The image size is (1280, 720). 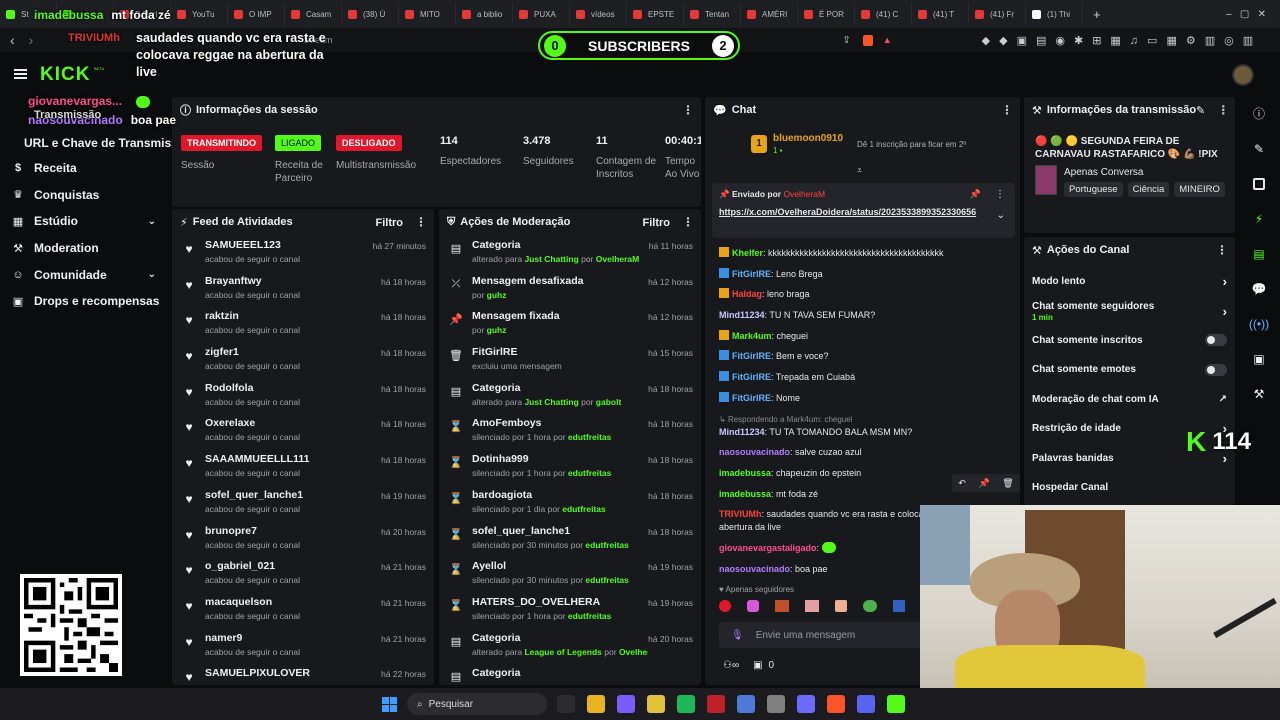 I want to click on sidebar-item-url: URL e Chave de Transmissão, so click(x=108, y=143).